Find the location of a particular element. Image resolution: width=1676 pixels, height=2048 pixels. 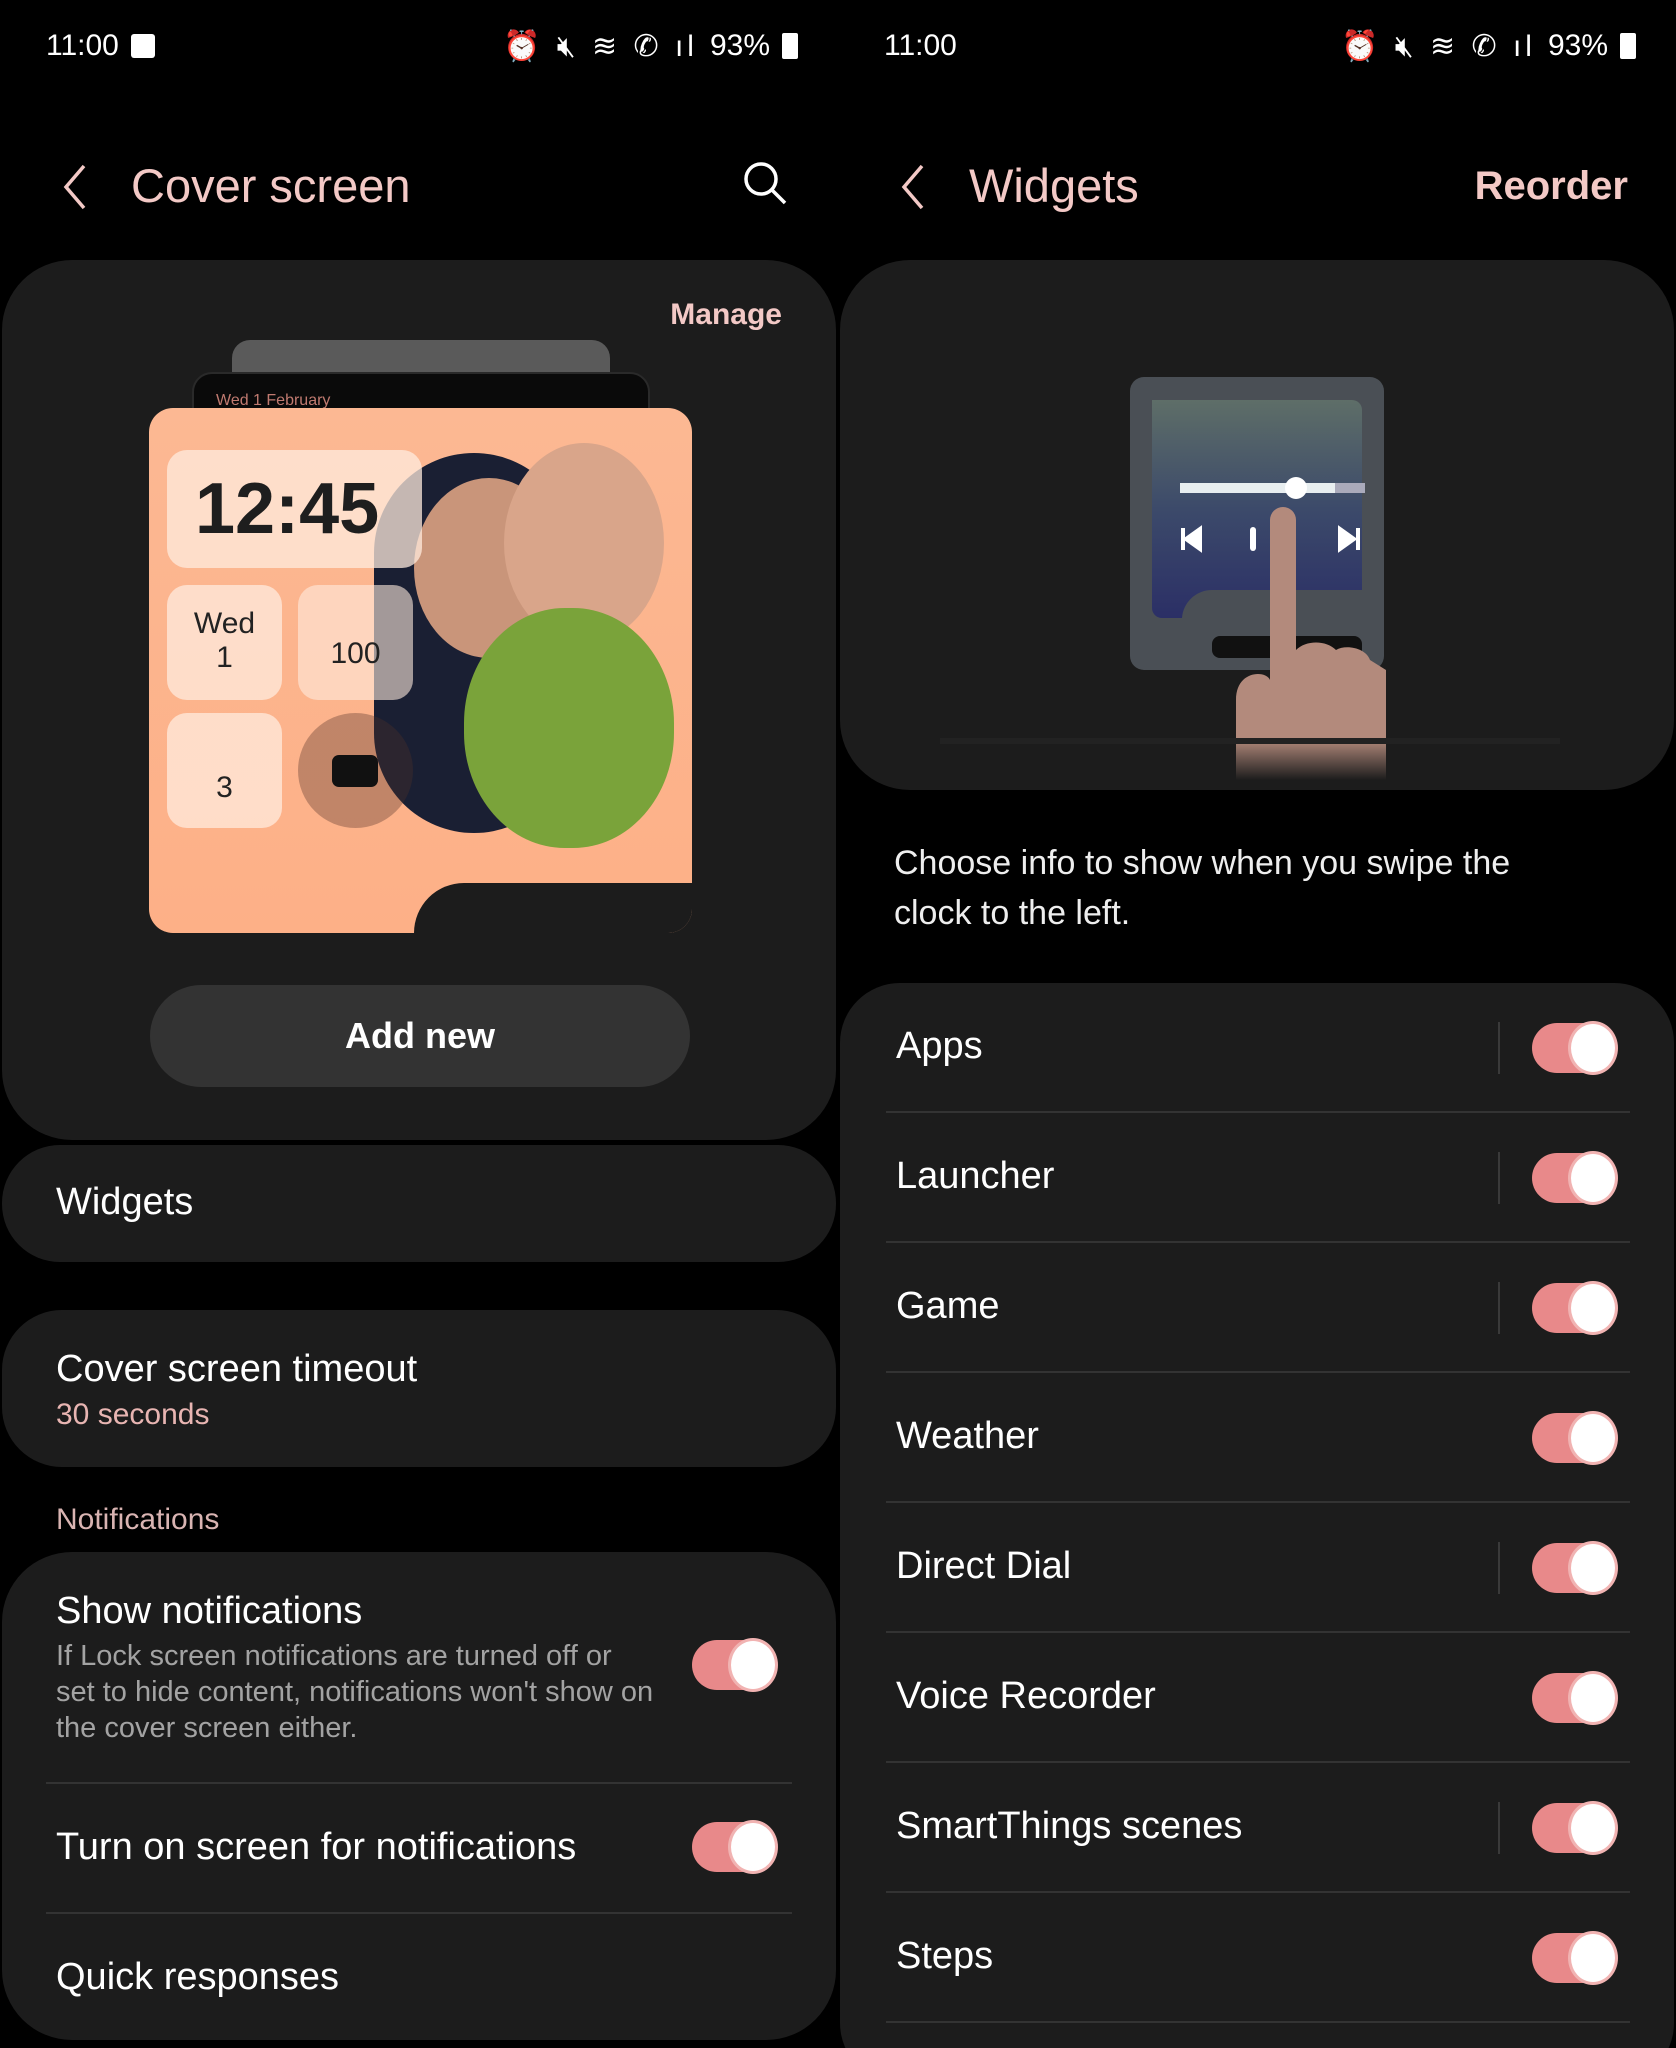

widget-item: Voice Recorder is located at coordinates (1257, 1698).